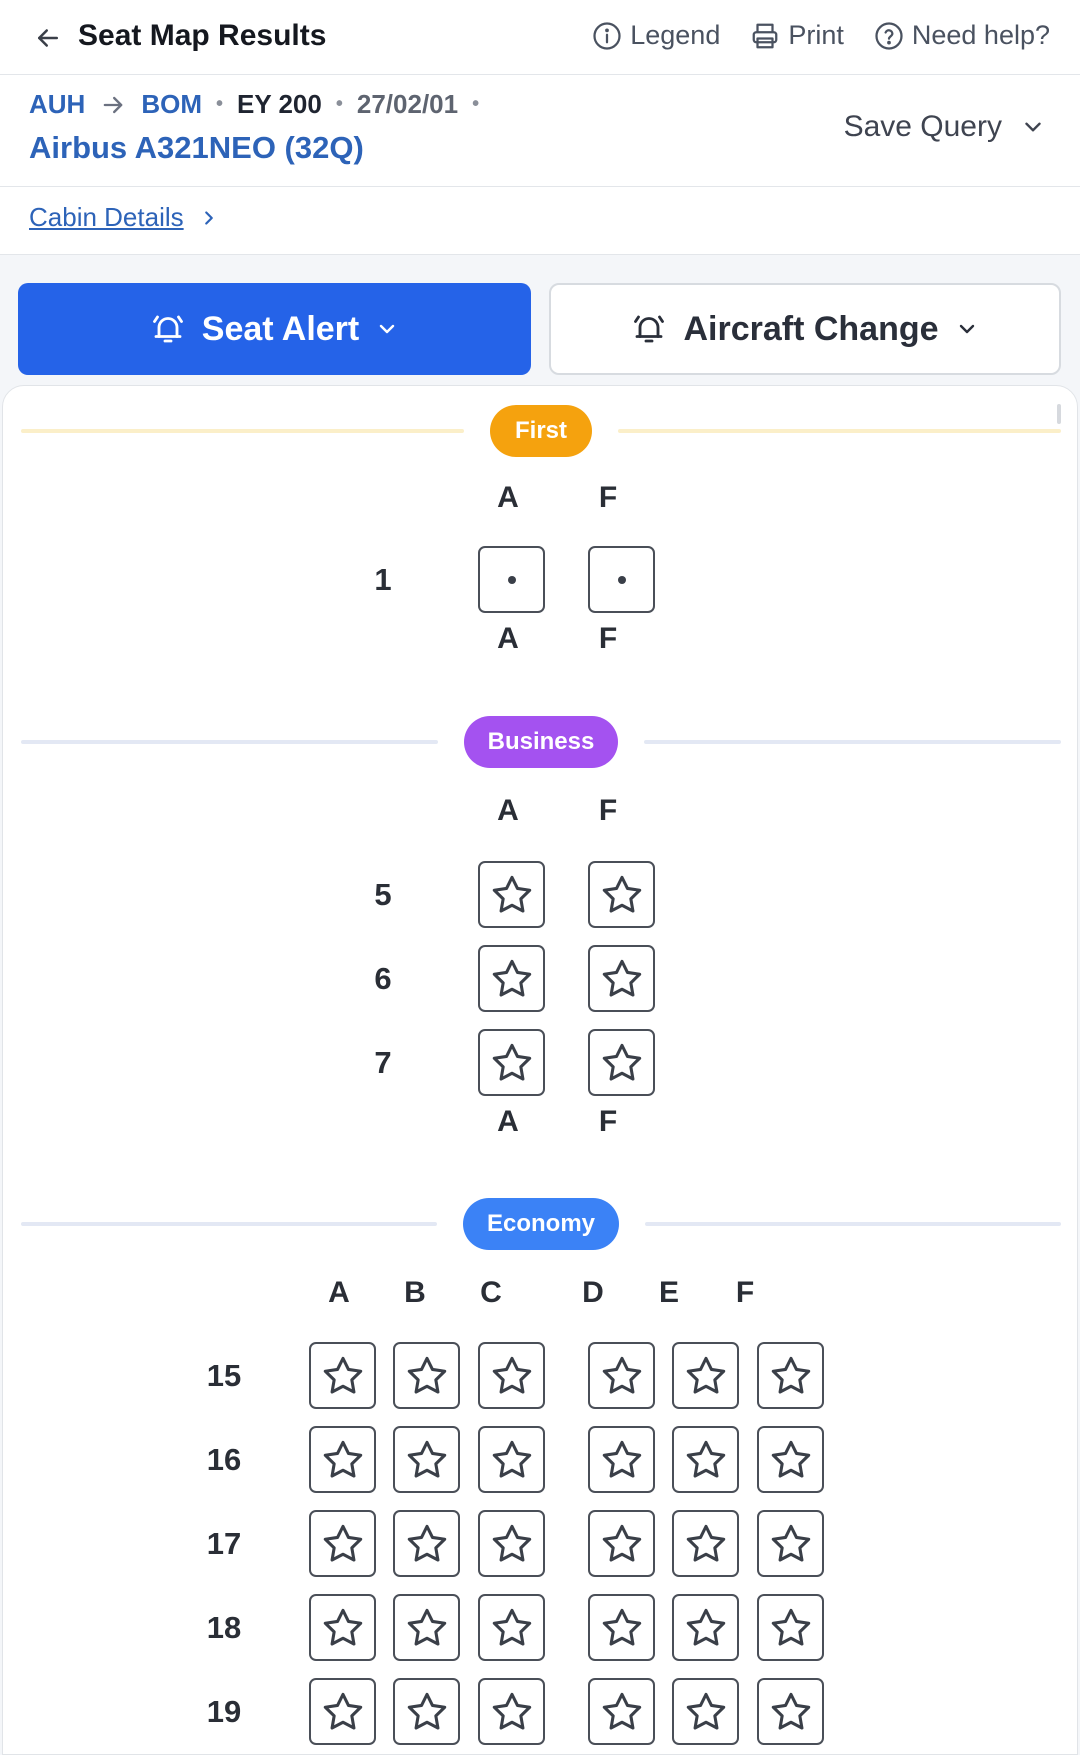 Image resolution: width=1080 pixels, height=1755 pixels. What do you see at coordinates (705, 1459) in the screenshot?
I see `seat-16e` at bounding box center [705, 1459].